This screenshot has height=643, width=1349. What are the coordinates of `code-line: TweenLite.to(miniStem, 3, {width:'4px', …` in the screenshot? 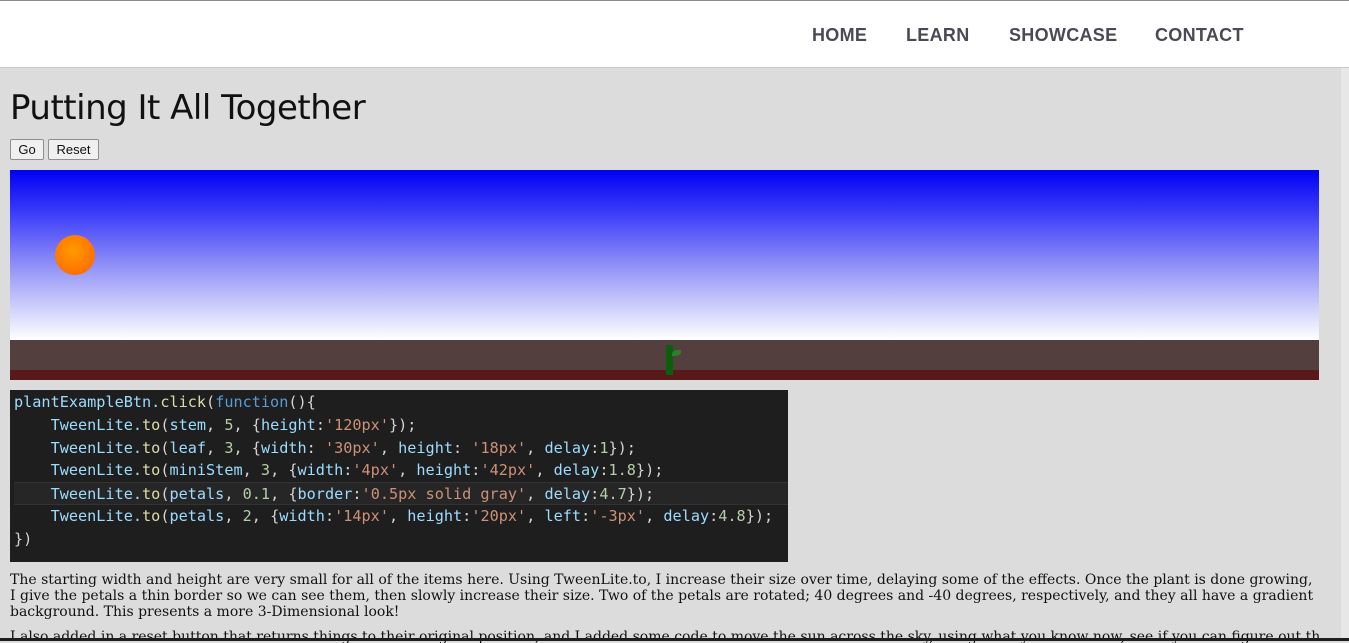 It's located at (401, 470).